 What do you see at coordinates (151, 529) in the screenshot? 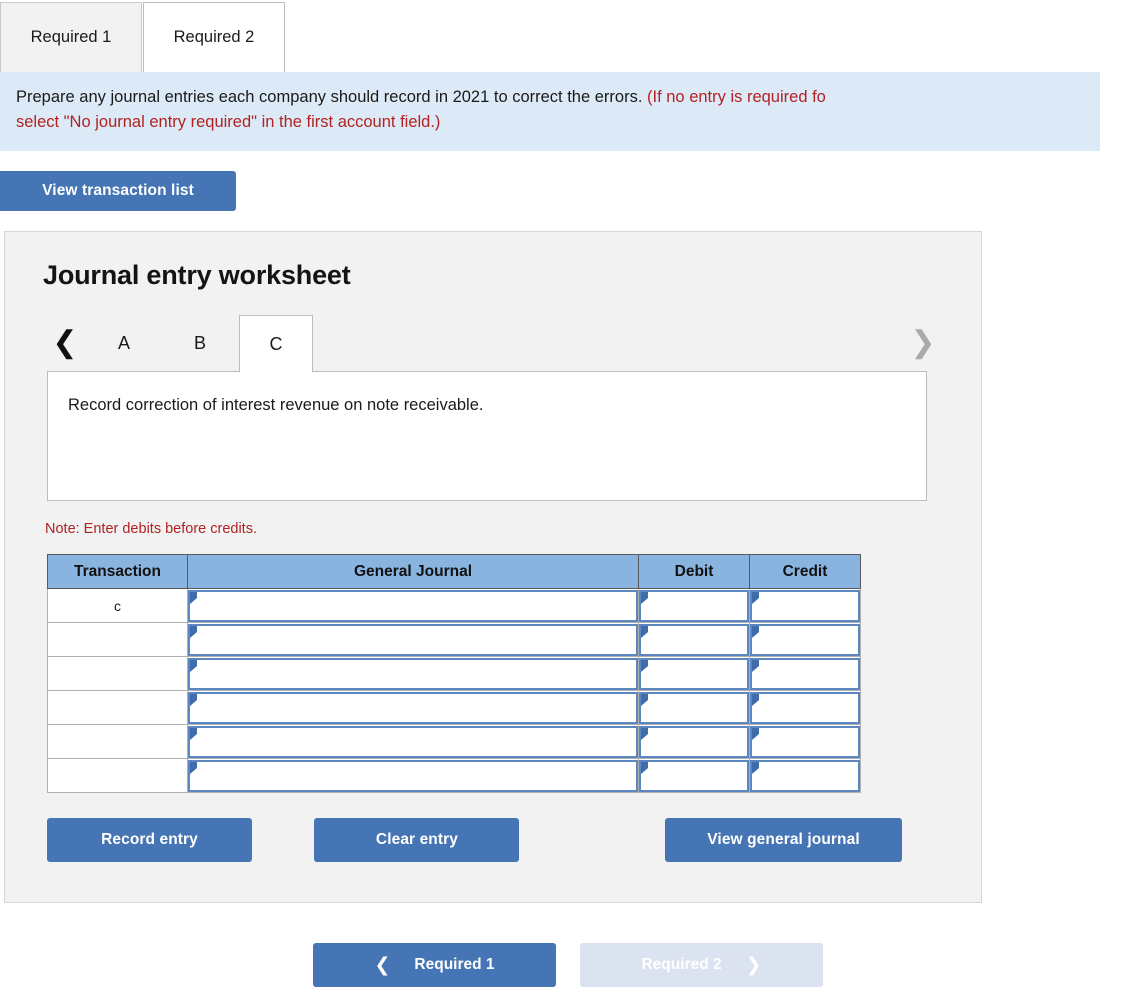
I see `debits-before-credits-note: Note: Enter debits before credits.` at bounding box center [151, 529].